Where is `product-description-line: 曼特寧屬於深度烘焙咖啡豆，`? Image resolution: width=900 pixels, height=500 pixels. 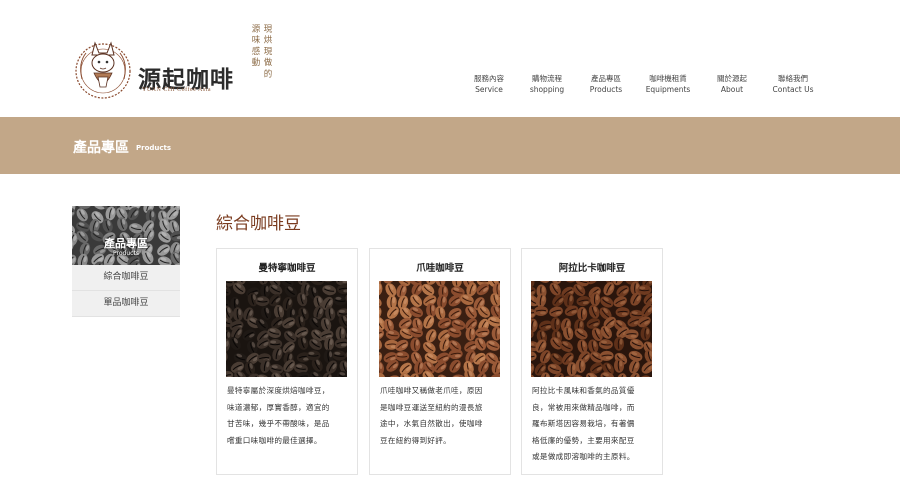
product-description-line: 曼特寧屬於深度烘焙咖啡豆， is located at coordinates (278, 390).